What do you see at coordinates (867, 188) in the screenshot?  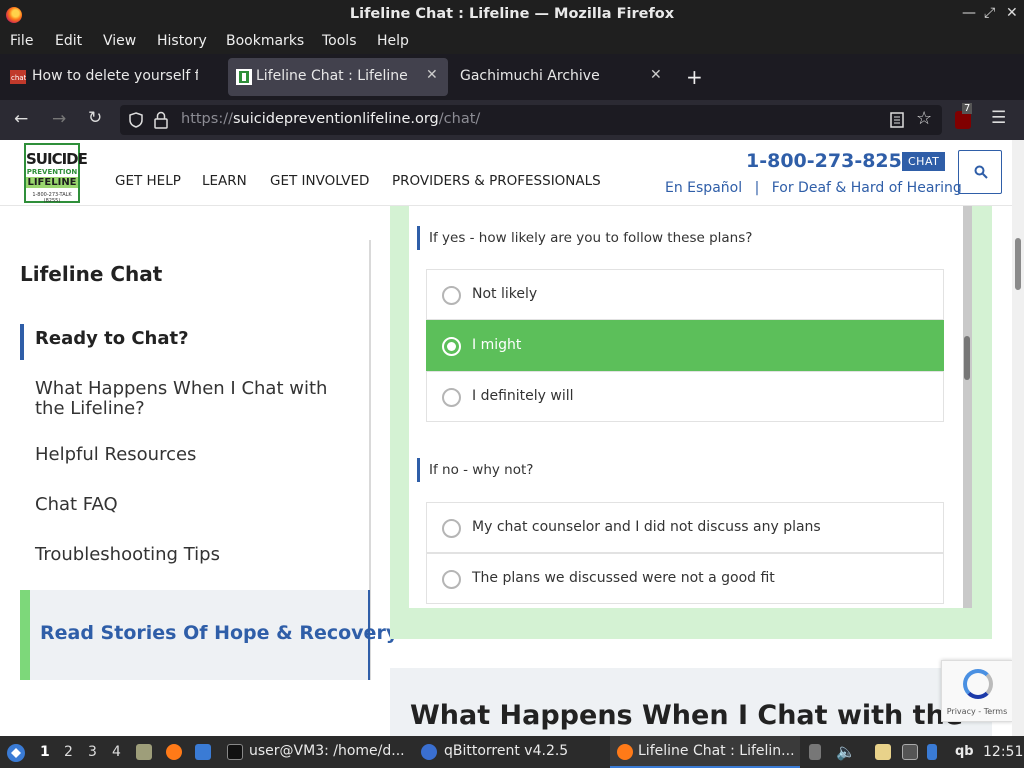 I see `deaf-hard-of-hearing-link: For Deaf & Hard of Hearing` at bounding box center [867, 188].